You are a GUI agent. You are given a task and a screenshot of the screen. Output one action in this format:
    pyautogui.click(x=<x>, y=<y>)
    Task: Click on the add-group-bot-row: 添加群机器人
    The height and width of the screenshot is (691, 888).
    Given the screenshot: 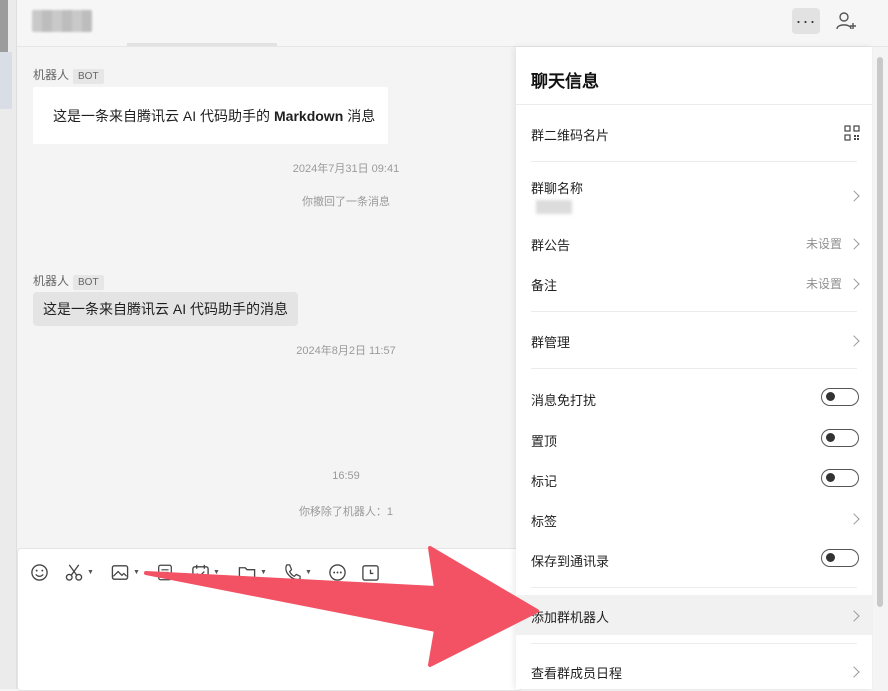 What is the action you would take?
    pyautogui.click(x=694, y=615)
    